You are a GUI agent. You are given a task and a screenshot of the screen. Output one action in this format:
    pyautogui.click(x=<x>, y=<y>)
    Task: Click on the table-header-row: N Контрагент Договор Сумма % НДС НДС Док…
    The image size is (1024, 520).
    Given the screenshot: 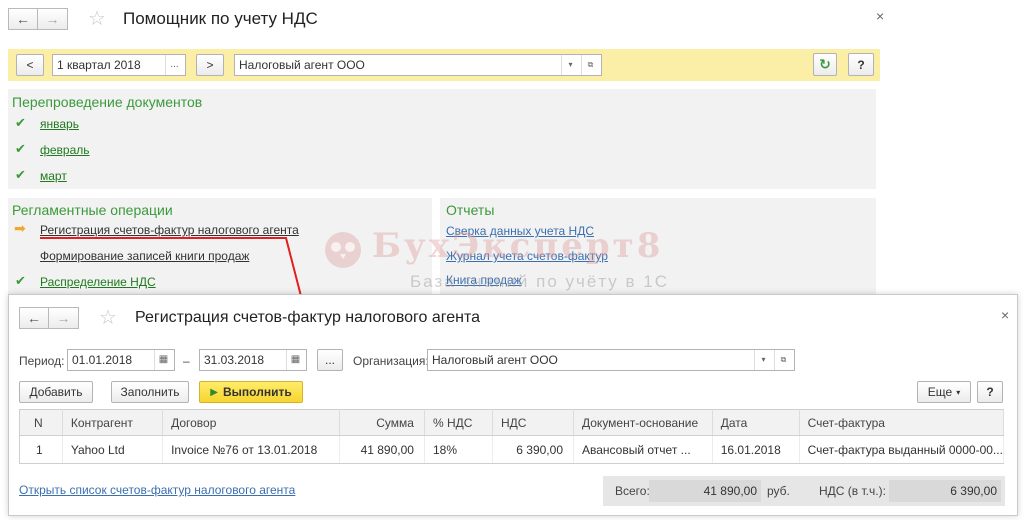 What is the action you would take?
    pyautogui.click(x=512, y=422)
    